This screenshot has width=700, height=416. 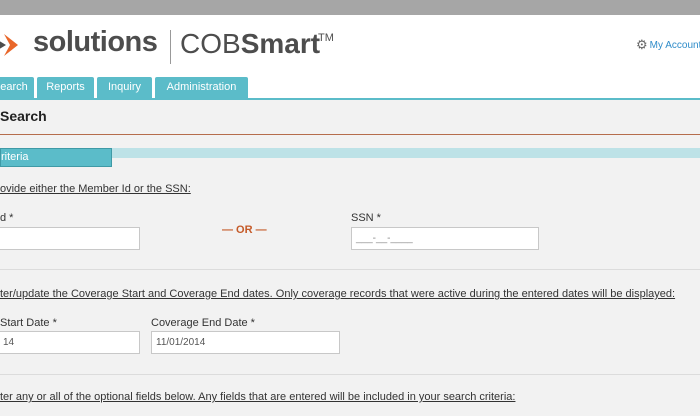 I want to click on page-title: Search, so click(x=23, y=116).